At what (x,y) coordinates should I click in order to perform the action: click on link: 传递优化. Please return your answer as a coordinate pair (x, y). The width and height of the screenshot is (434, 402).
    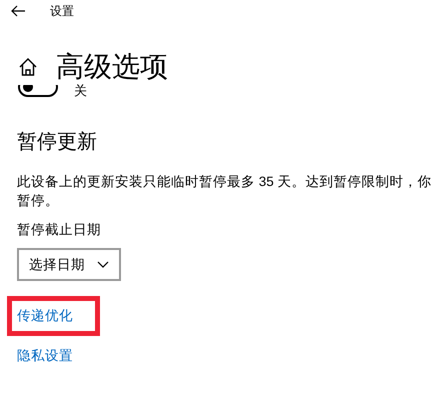
    Looking at the image, I should click on (45, 316).